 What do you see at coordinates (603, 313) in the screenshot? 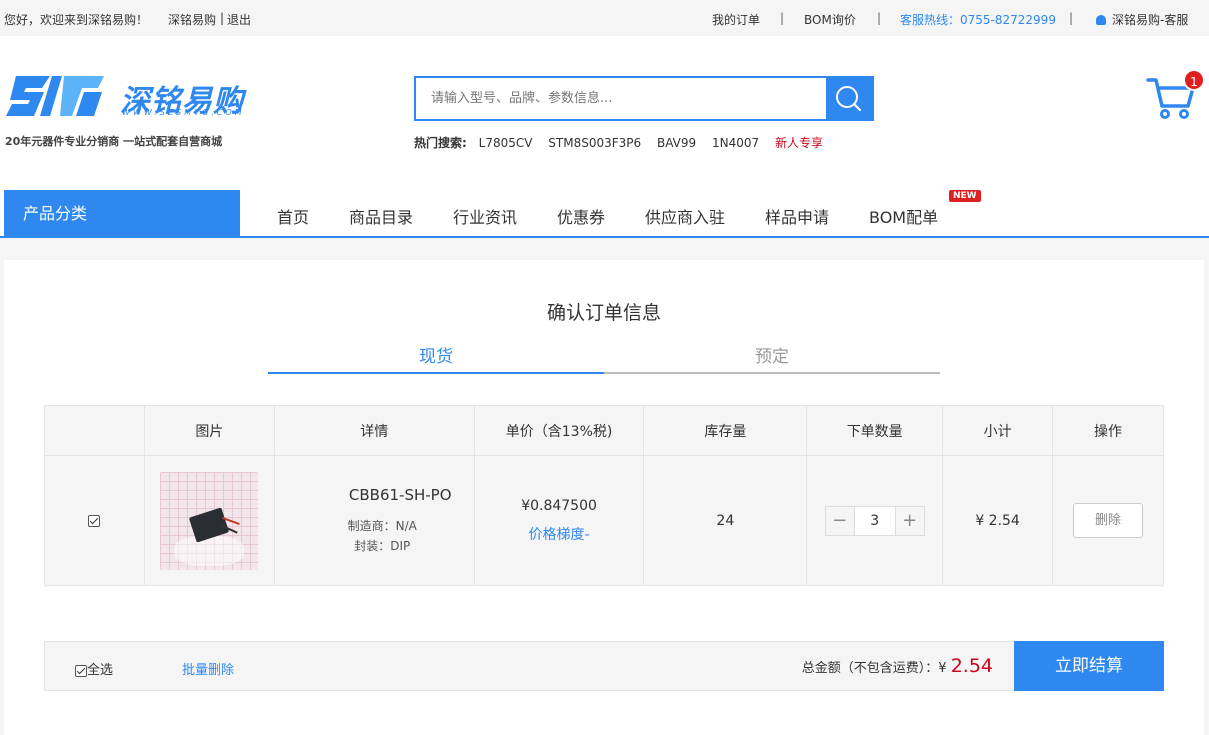
I see `page-title: 确认订单信息` at bounding box center [603, 313].